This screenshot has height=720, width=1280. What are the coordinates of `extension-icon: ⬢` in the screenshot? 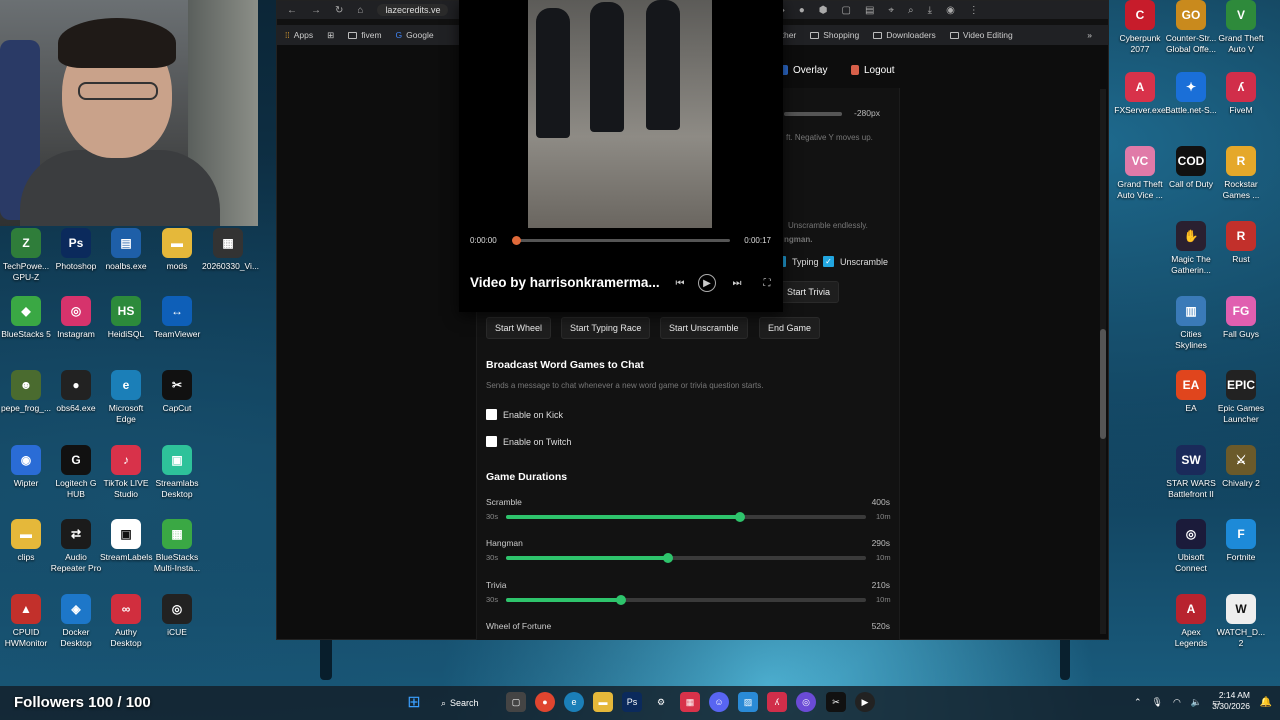 It's located at (823, 10).